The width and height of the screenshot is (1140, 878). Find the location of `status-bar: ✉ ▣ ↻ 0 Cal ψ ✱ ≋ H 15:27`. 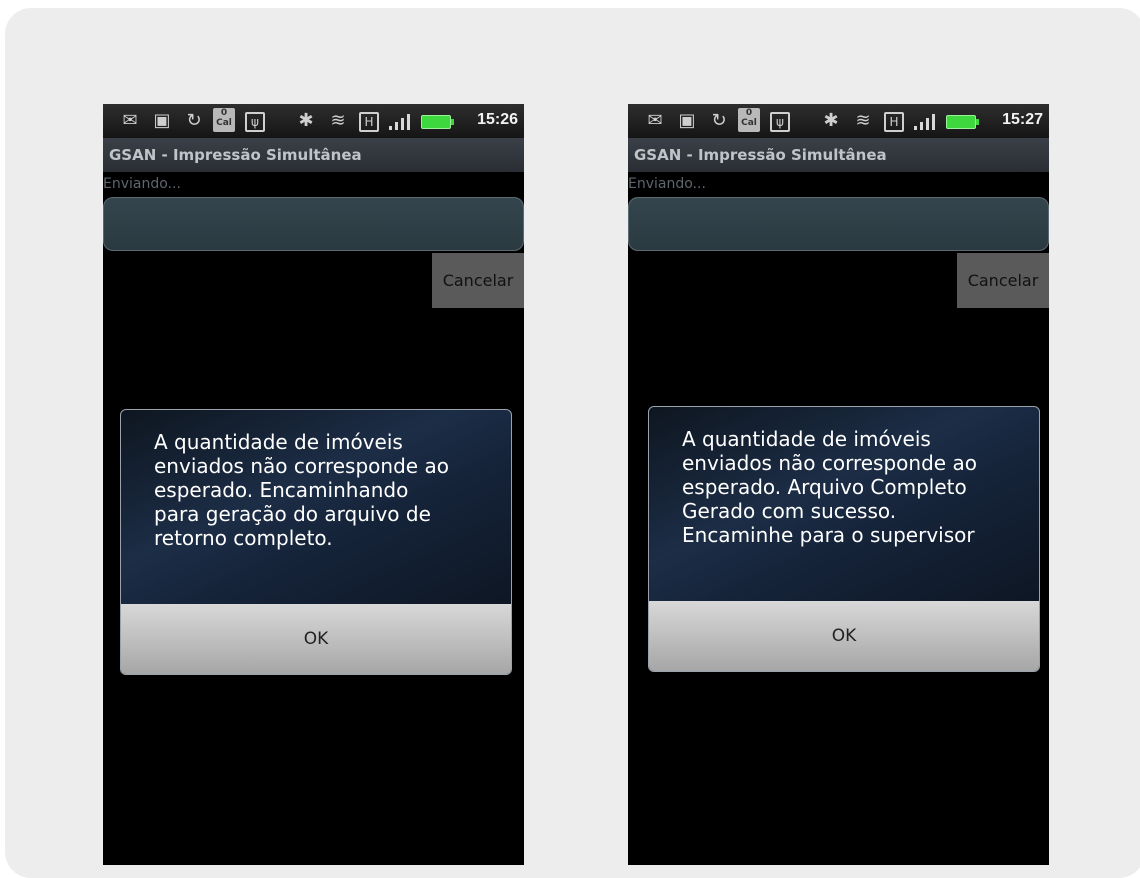

status-bar: ✉ ▣ ↻ 0 Cal ψ ✱ ≋ H 15:27 is located at coordinates (838, 121).